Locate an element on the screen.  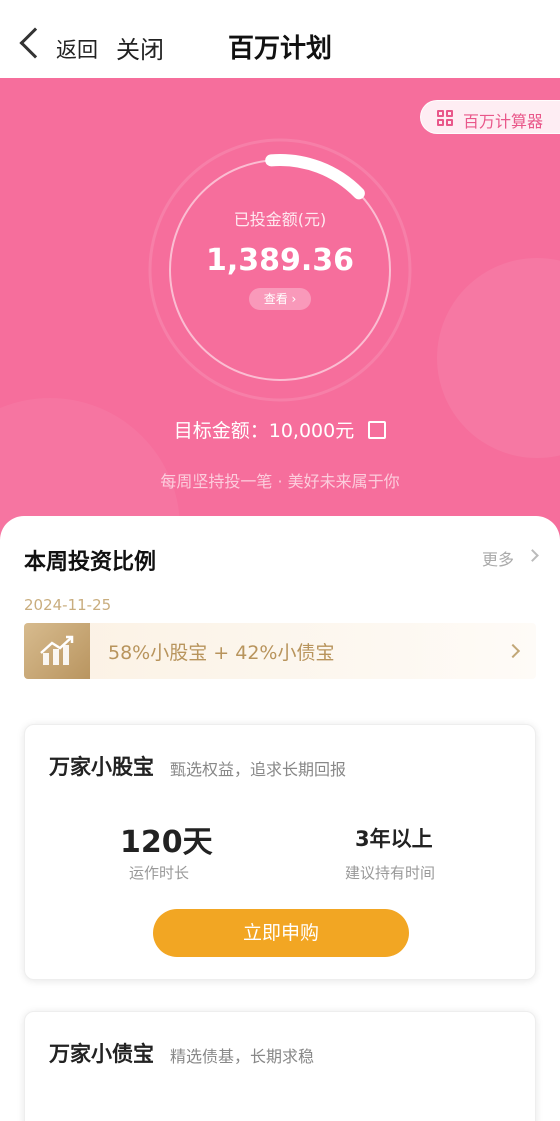
ratio-date: 2024-11-25 is located at coordinates (68, 605).